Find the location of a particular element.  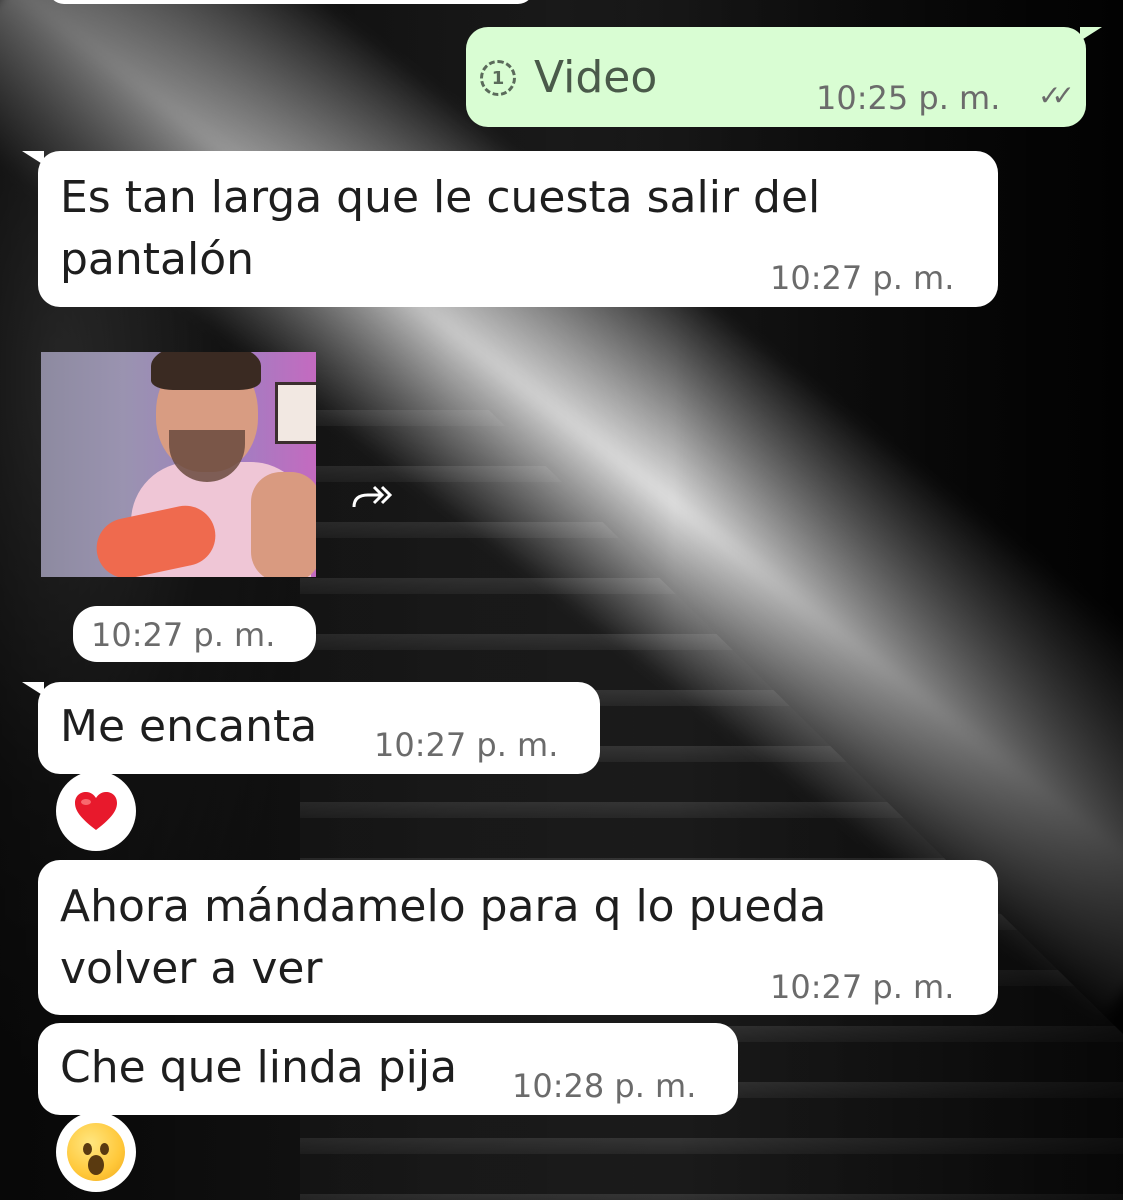

message-line-1: Ahora mándamelo para q lo pueda is located at coordinates (443, 906).